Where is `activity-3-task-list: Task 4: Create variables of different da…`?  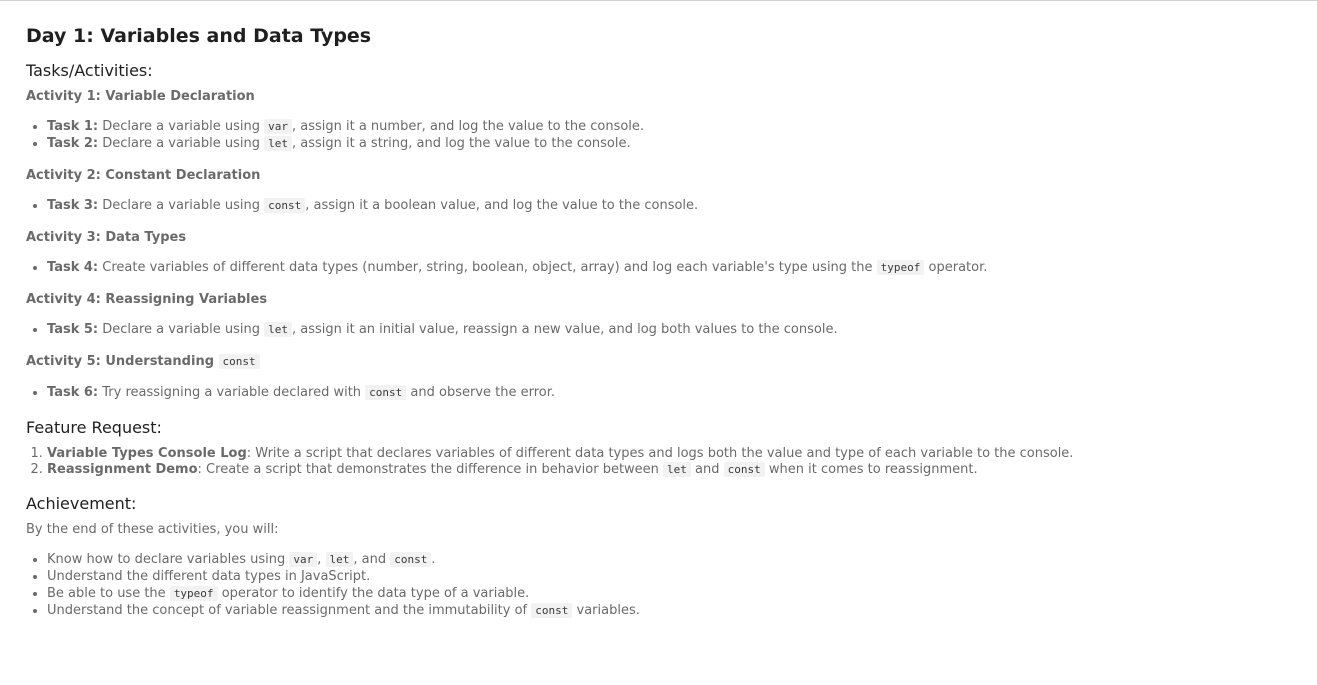
activity-3-task-list: Task 4: Create variables of different da… is located at coordinates (506, 267).